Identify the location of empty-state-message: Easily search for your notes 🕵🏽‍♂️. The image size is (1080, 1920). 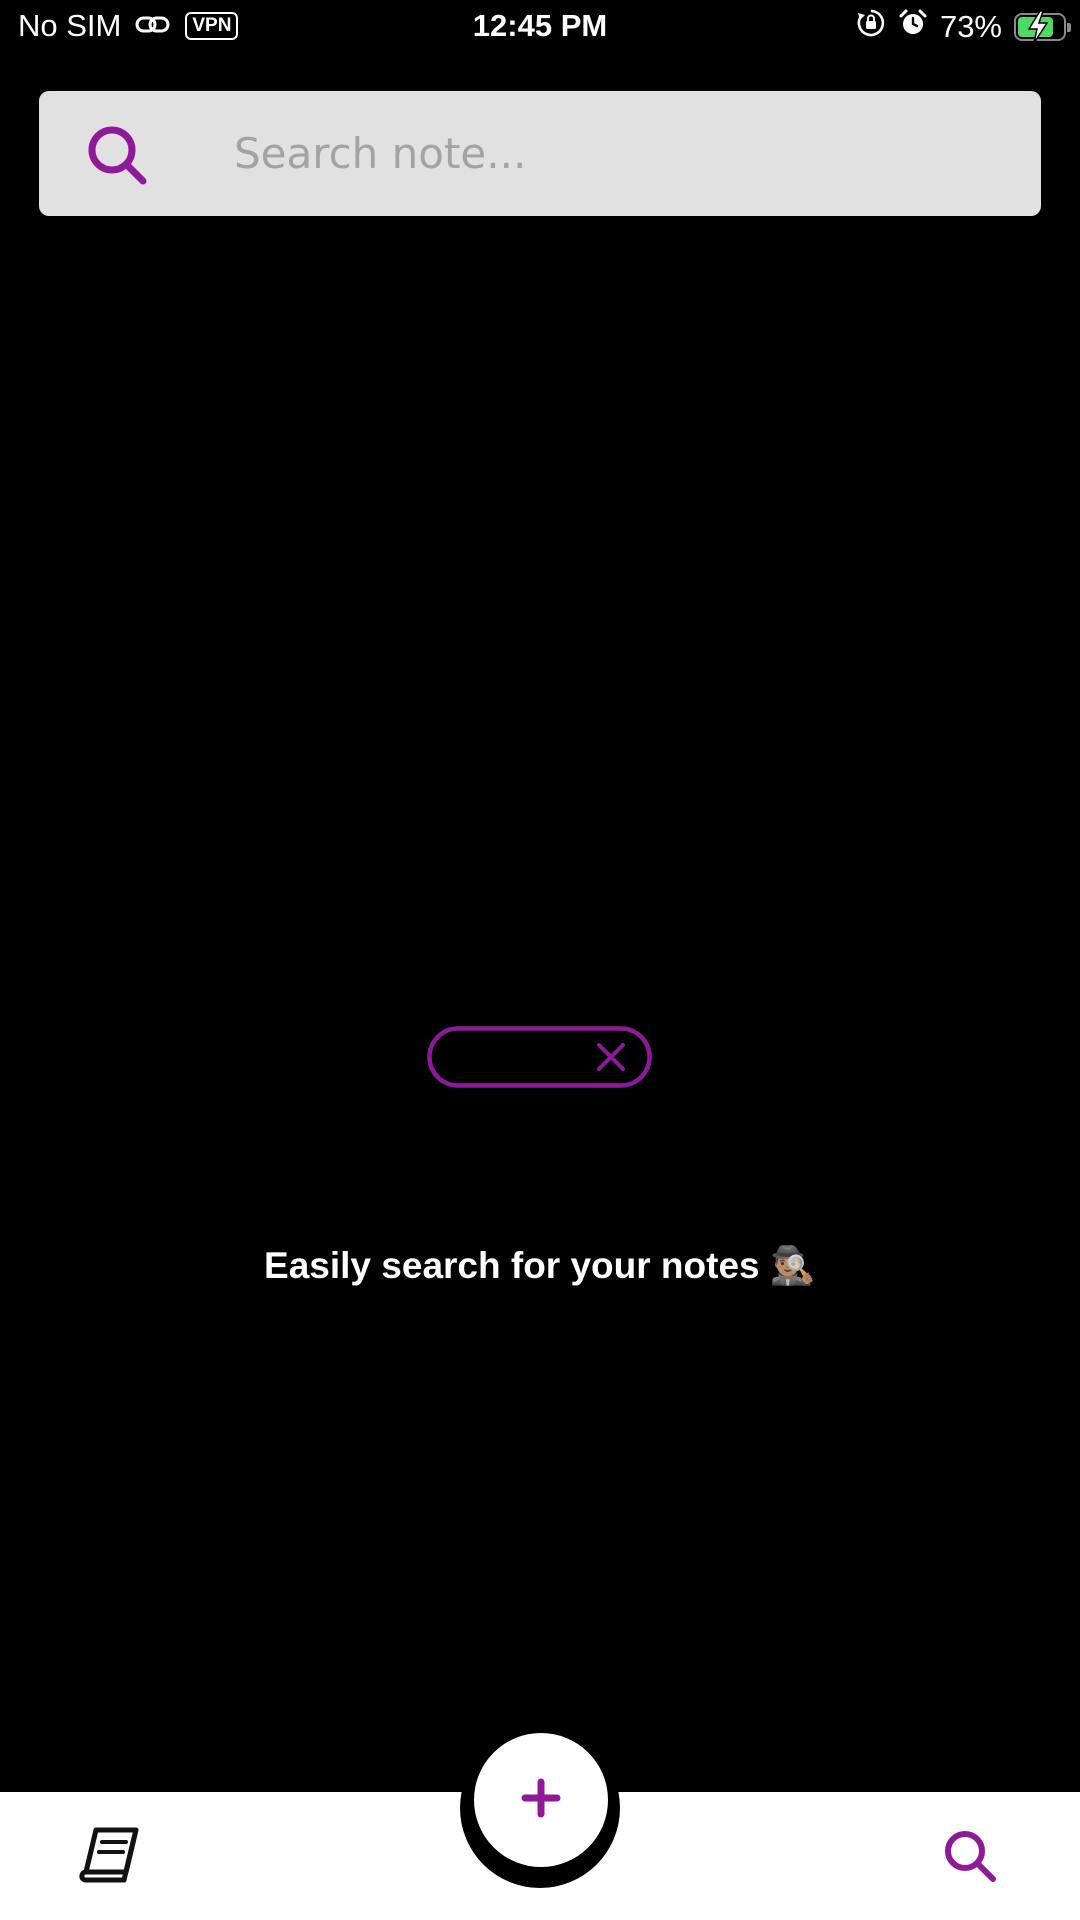
(540, 1265).